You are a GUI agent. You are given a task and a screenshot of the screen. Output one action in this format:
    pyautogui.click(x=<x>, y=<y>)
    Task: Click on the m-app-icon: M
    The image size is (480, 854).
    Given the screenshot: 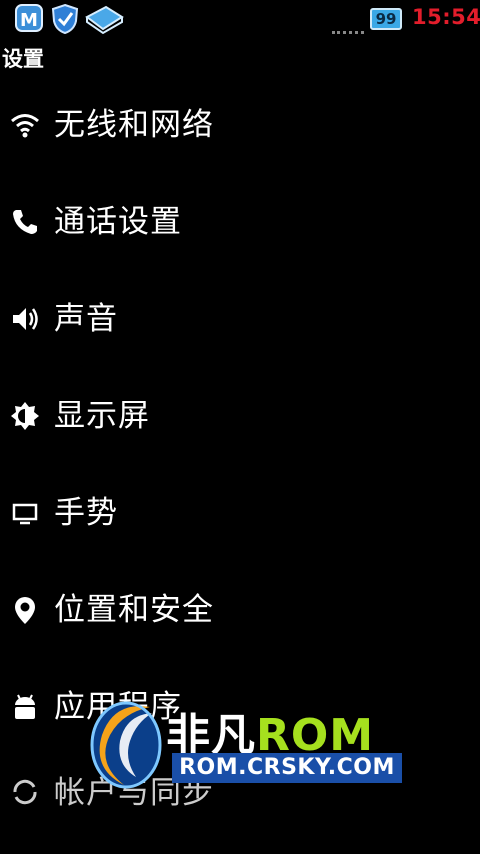 What is the action you would take?
    pyautogui.click(x=29, y=18)
    